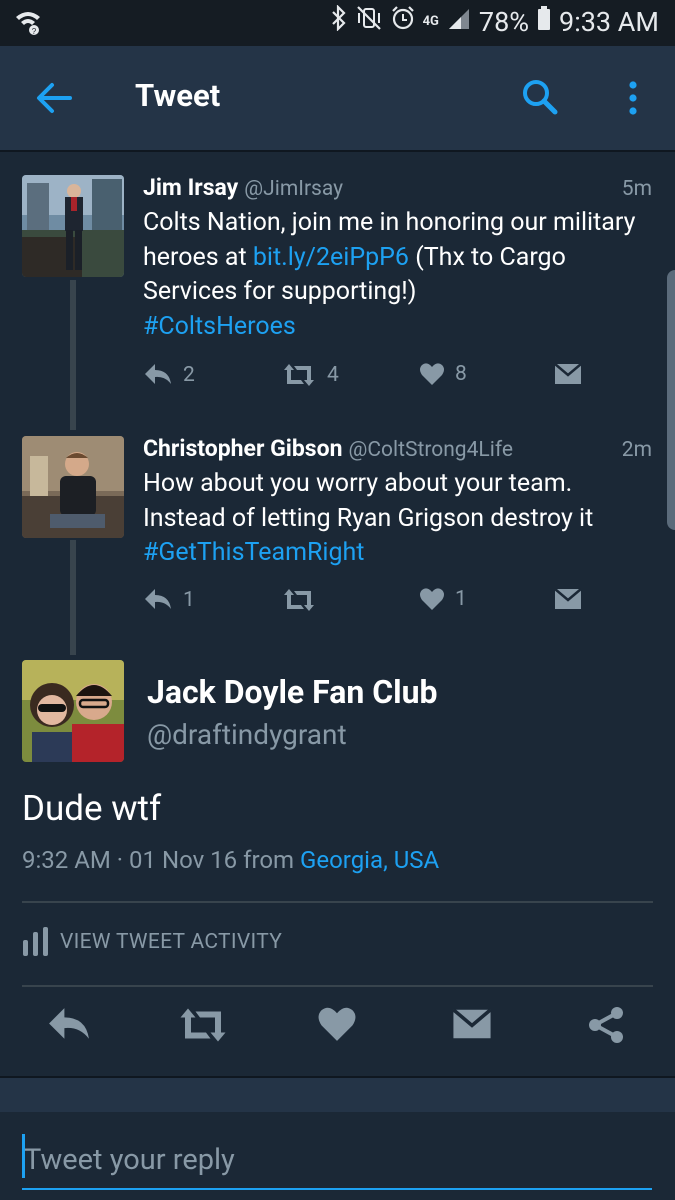  What do you see at coordinates (430, 21) in the screenshot?
I see `network-type: 4G` at bounding box center [430, 21].